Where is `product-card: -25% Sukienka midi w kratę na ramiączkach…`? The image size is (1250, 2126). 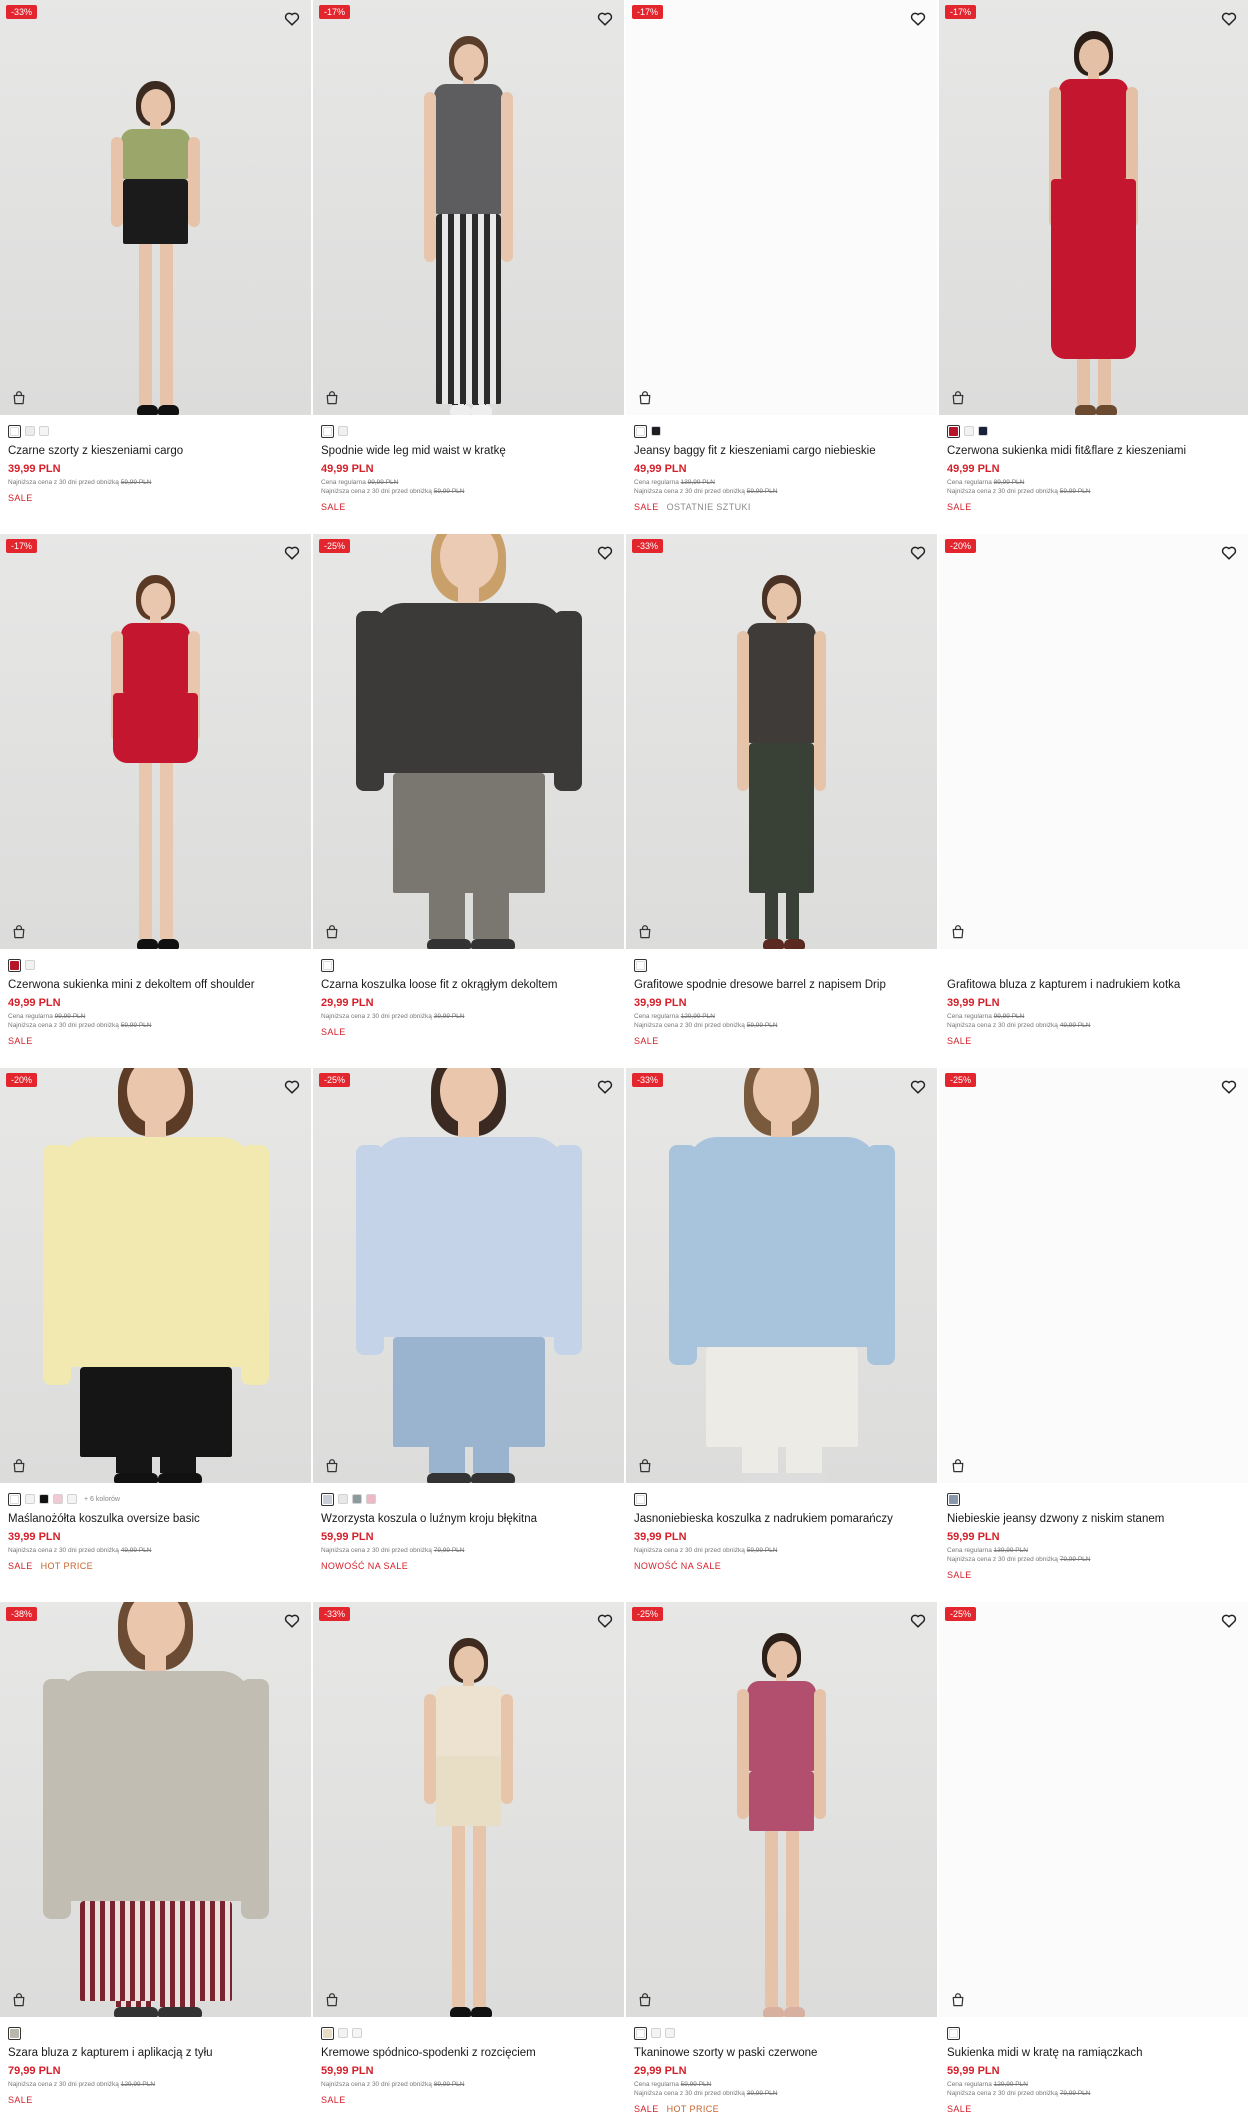
product-card: -25% Sukienka midi w kratę na ramiączkach… is located at coordinates (1094, 1864).